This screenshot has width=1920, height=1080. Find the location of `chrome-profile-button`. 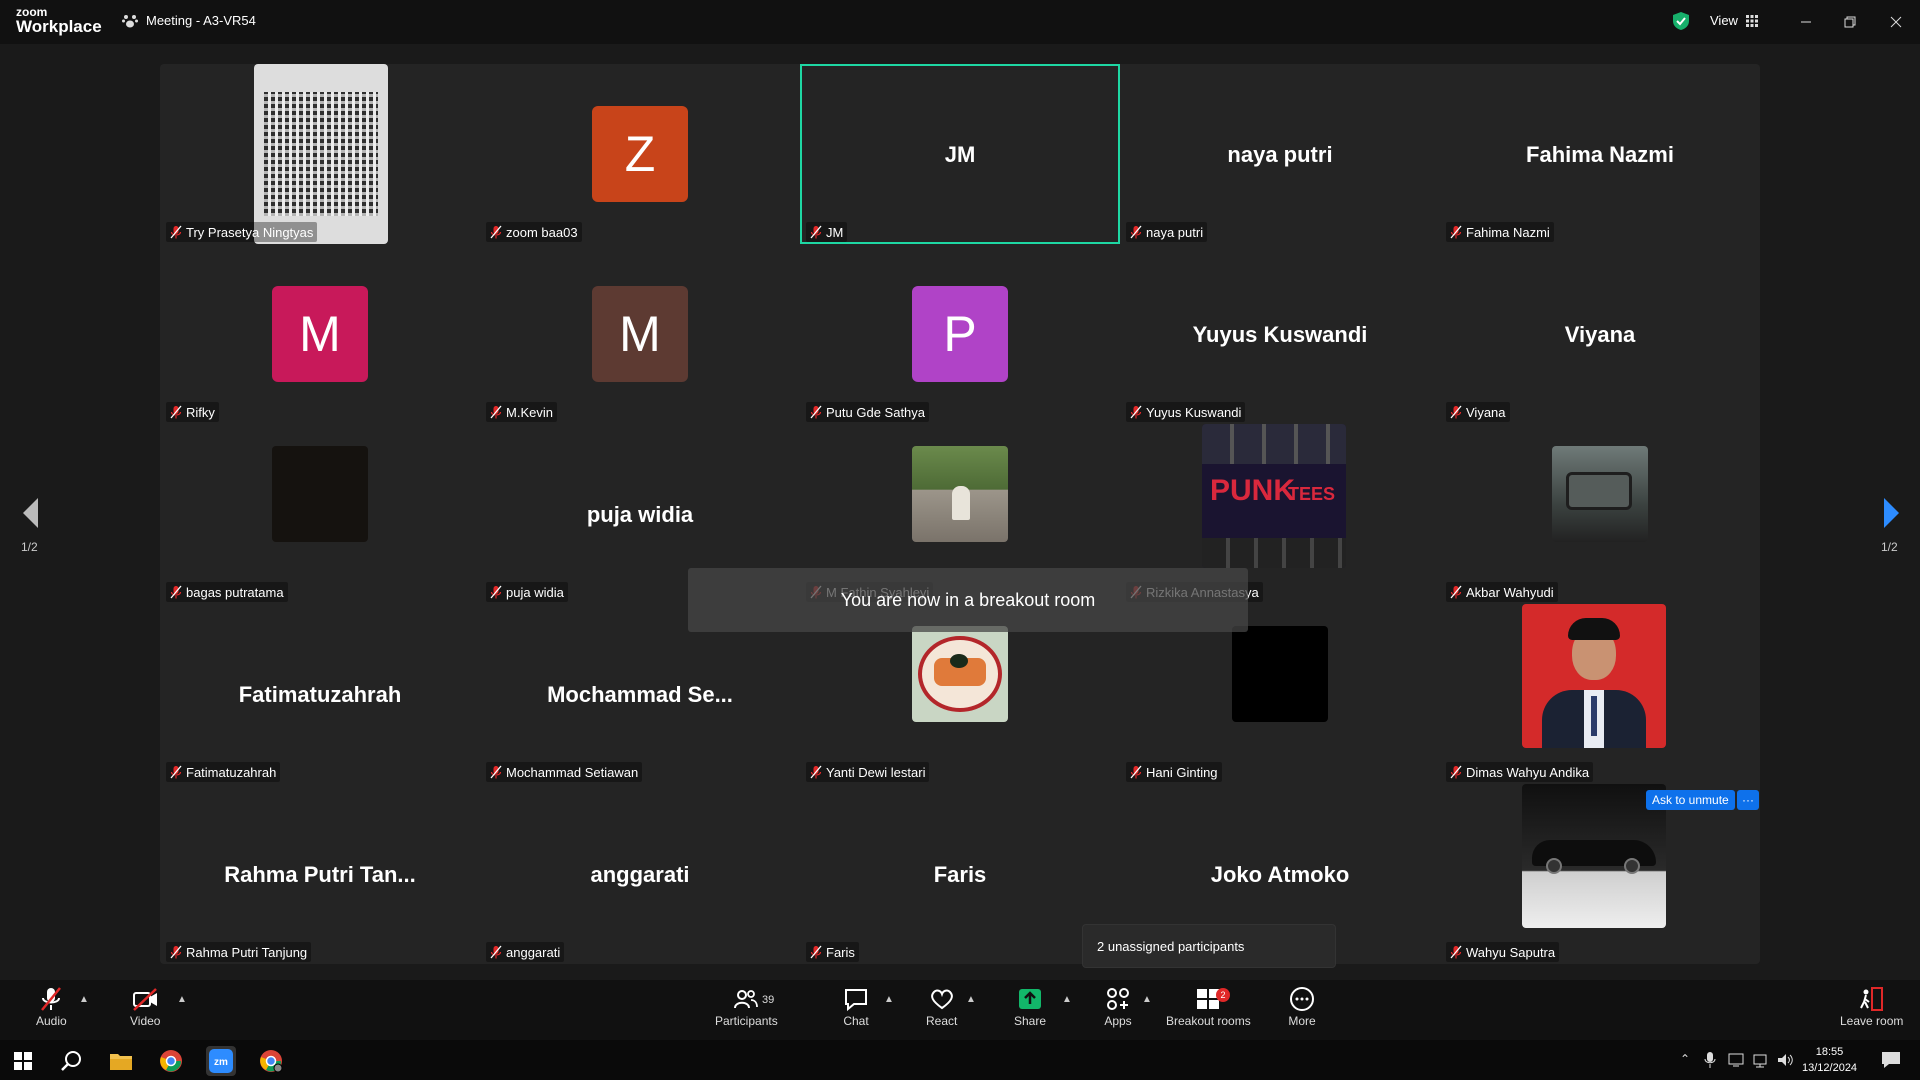

chrome-profile-button is located at coordinates (271, 1061).